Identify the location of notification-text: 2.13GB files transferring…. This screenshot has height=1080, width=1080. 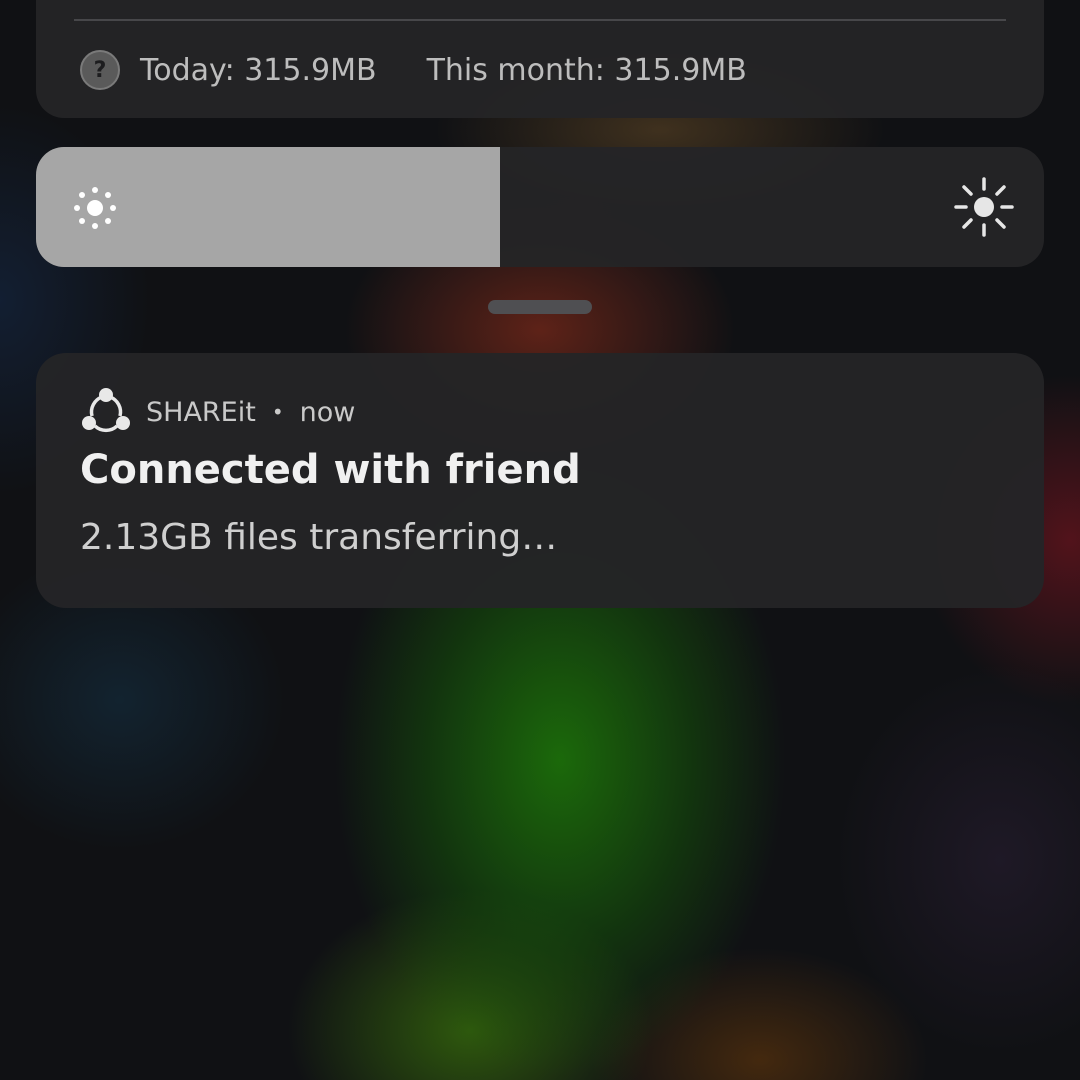
(319, 537).